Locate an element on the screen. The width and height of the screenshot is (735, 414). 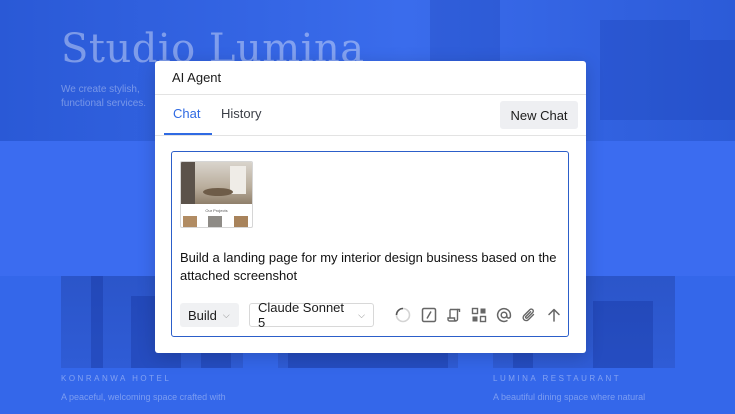
attached-screenshot-thumbnail: Our Projects is located at coordinates (216, 194).